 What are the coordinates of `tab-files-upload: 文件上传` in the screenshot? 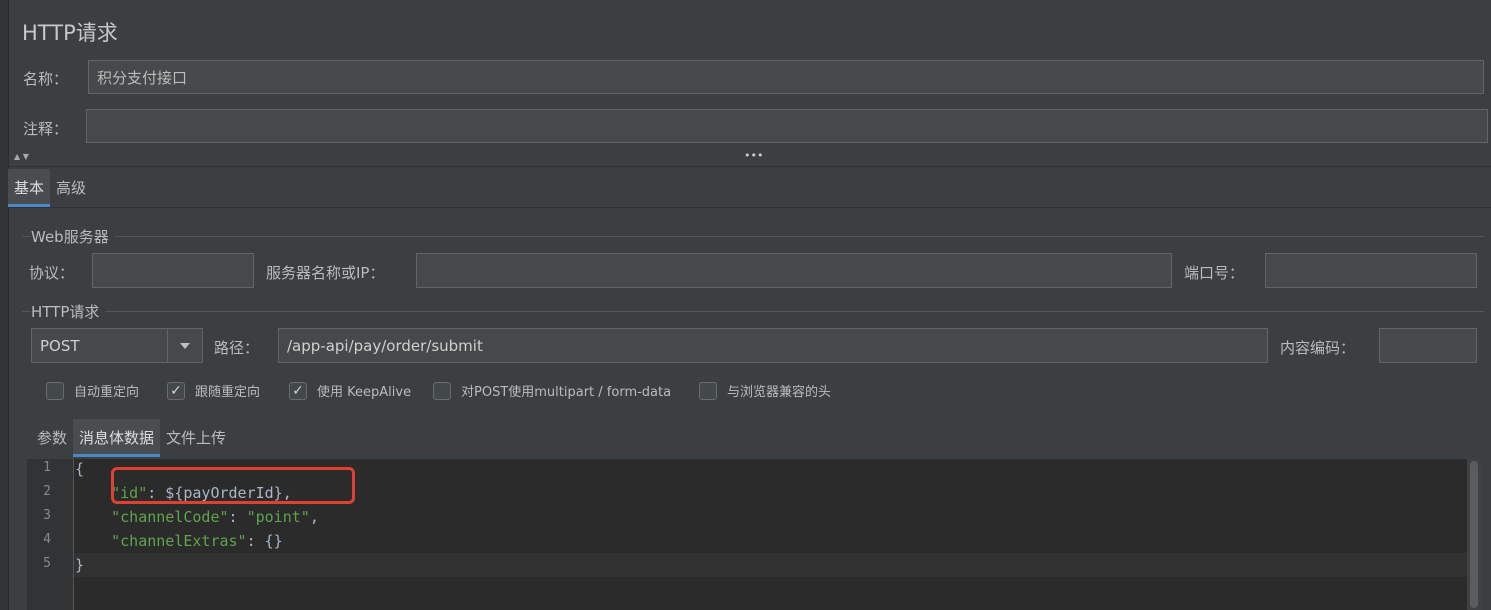 It's located at (196, 438).